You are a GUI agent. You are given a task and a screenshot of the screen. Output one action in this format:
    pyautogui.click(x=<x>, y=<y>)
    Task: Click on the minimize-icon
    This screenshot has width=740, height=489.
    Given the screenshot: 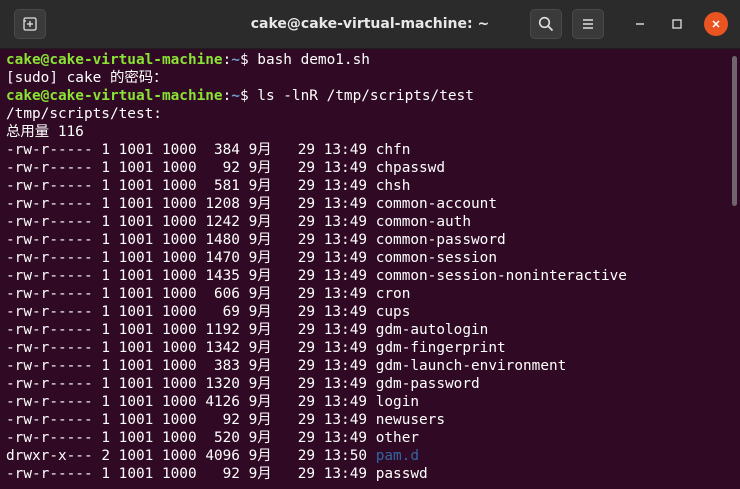 What is the action you would take?
    pyautogui.click(x=640, y=24)
    